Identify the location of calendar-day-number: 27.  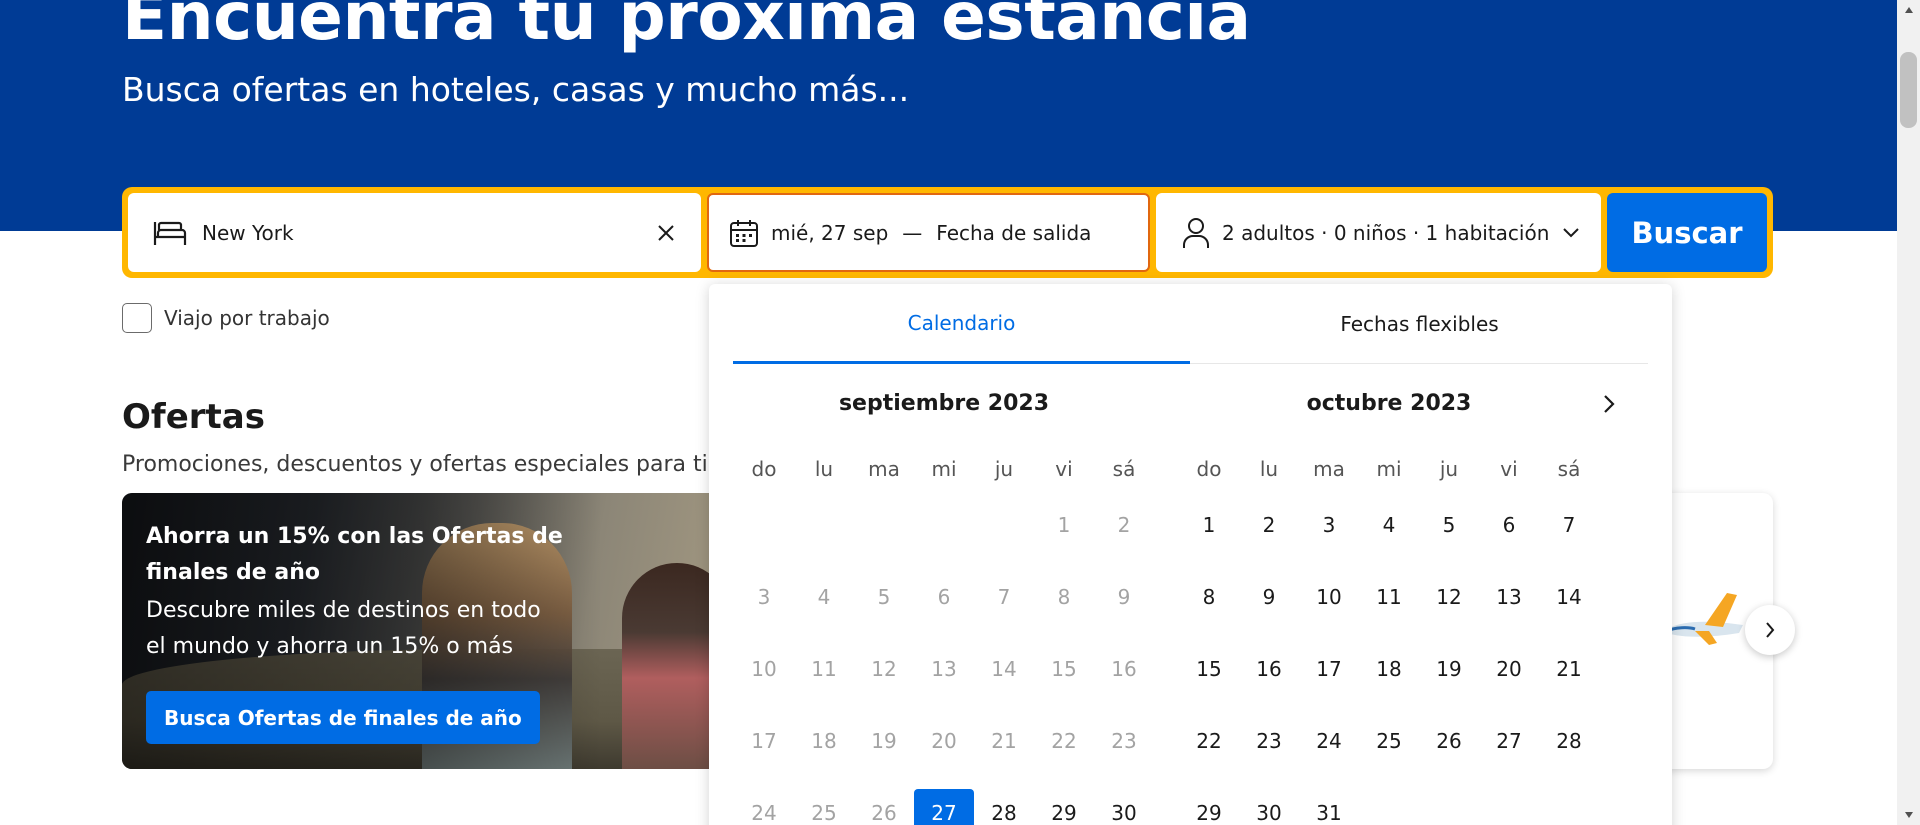
(1509, 741).